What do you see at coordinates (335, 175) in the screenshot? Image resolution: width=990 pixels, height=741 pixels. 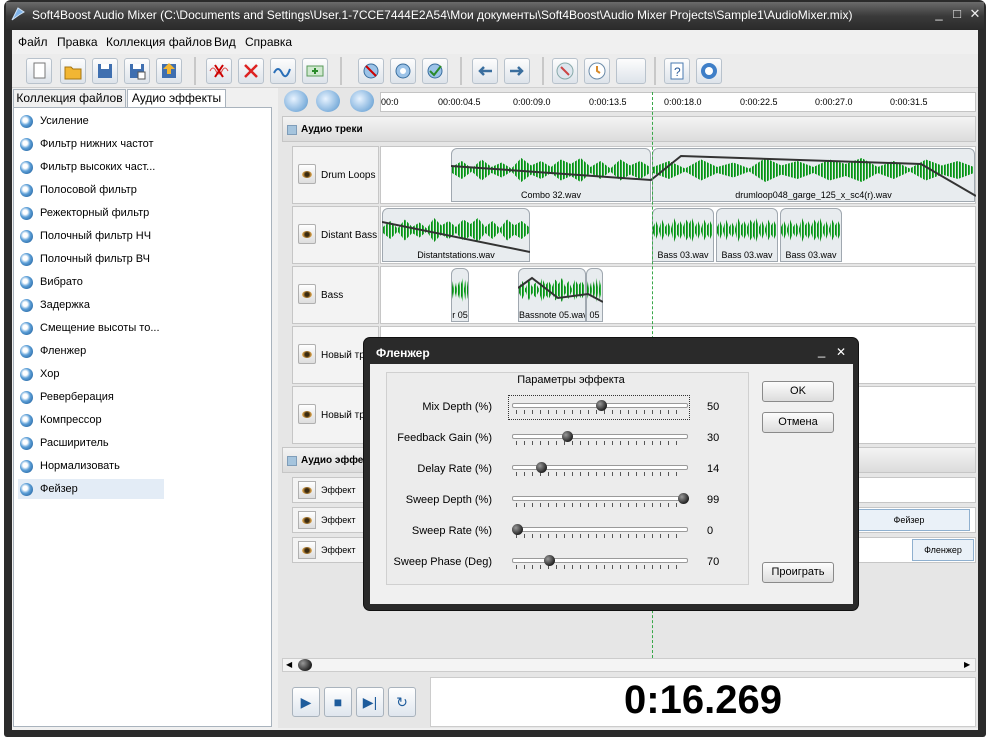 I see `track-header: Drum Loops` at bounding box center [335, 175].